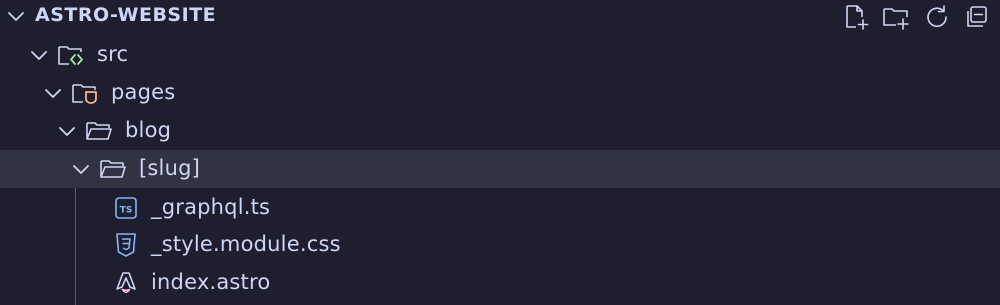 This screenshot has width=1000, height=305. What do you see at coordinates (500, 169) in the screenshot?
I see `tree-item-slug: [slug]` at bounding box center [500, 169].